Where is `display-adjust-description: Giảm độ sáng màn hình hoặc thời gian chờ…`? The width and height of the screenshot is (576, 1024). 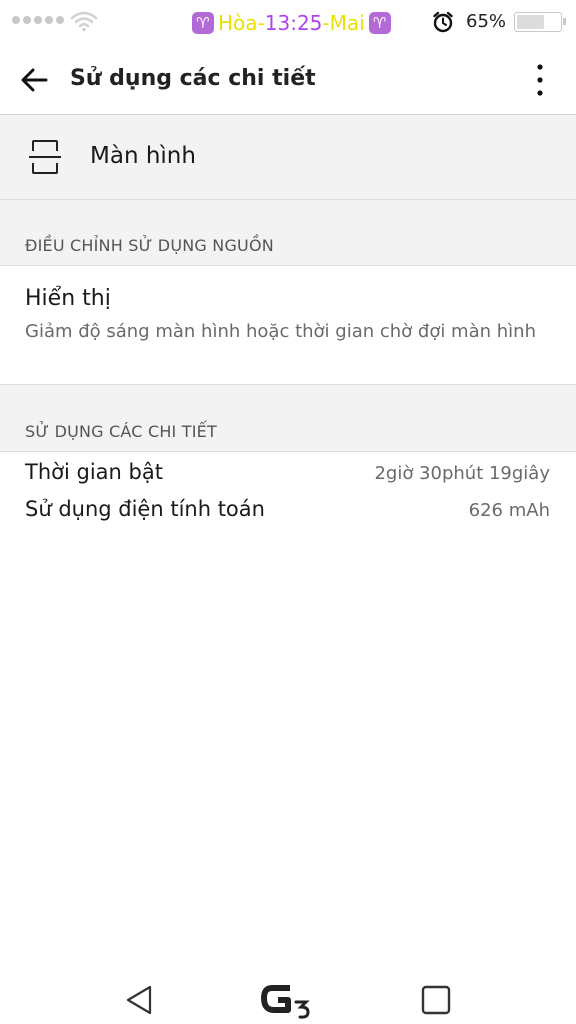 display-adjust-description: Giảm độ sáng màn hình hoặc thời gian chờ… is located at coordinates (280, 331).